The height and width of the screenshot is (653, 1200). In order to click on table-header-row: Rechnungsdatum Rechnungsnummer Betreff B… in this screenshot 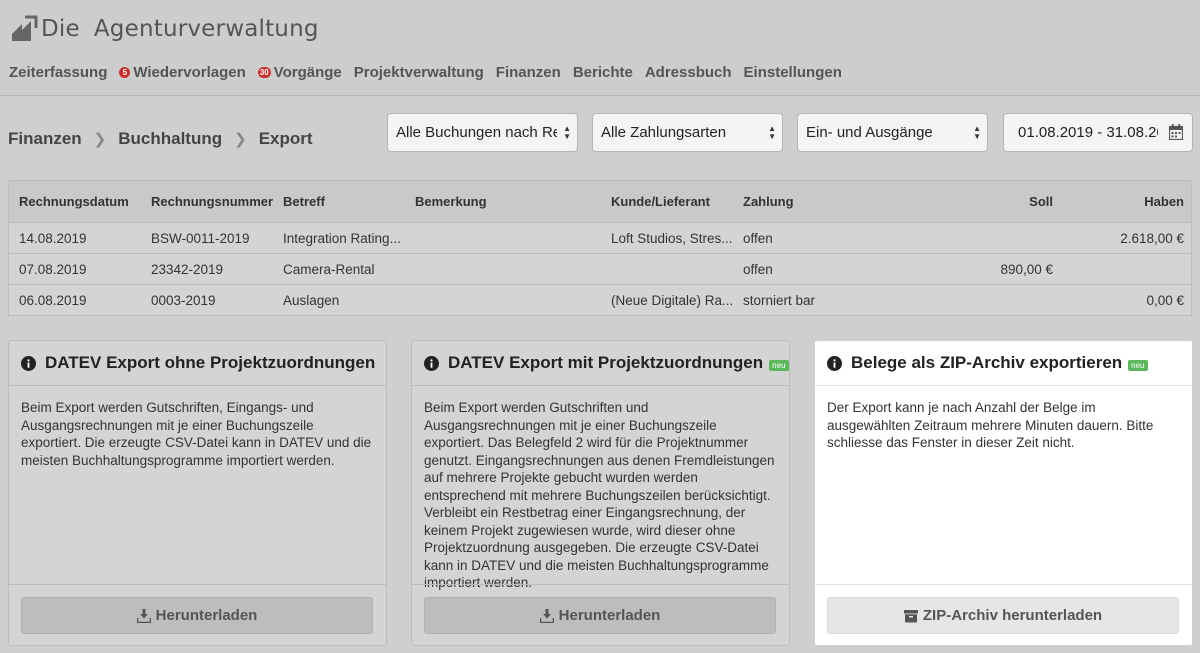, I will do `click(600, 201)`.